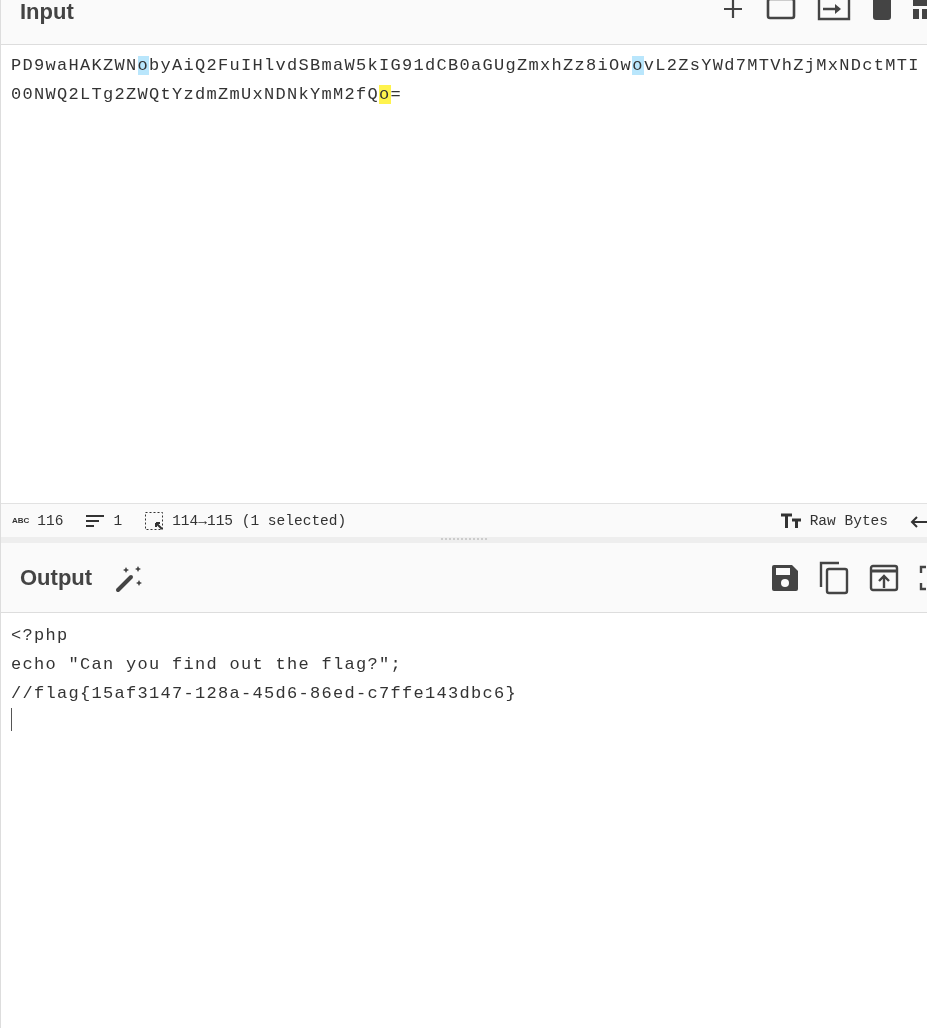 Image resolution: width=927 pixels, height=1028 pixels. What do you see at coordinates (259, 520) in the screenshot?
I see `selection-range: 114→115 (1 selected)` at bounding box center [259, 520].